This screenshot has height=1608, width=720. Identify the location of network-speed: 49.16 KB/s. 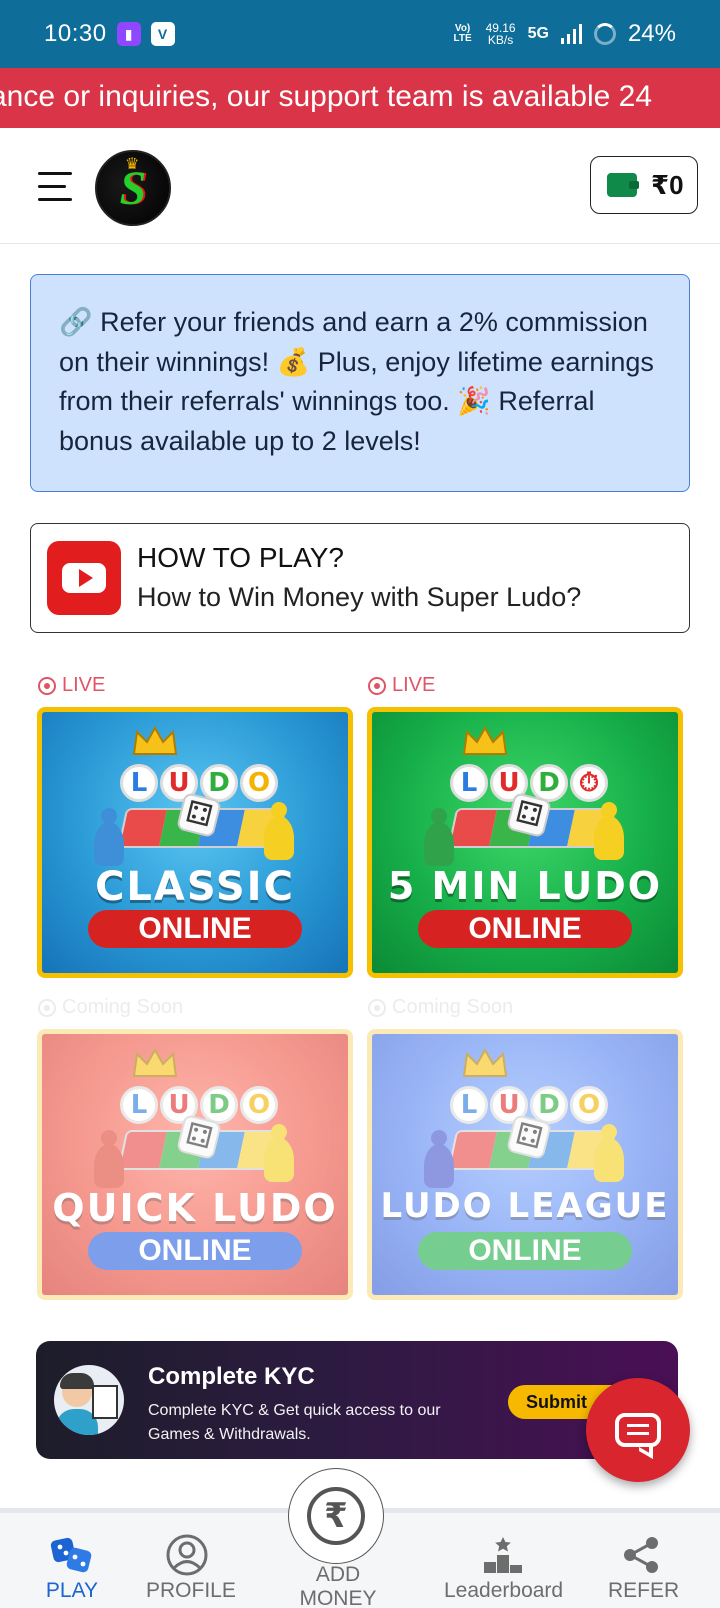
(501, 34).